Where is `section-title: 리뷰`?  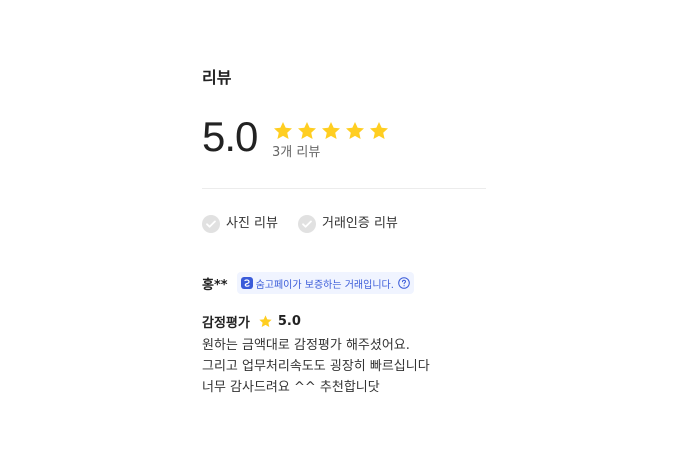
section-title: 리뷰 is located at coordinates (217, 77).